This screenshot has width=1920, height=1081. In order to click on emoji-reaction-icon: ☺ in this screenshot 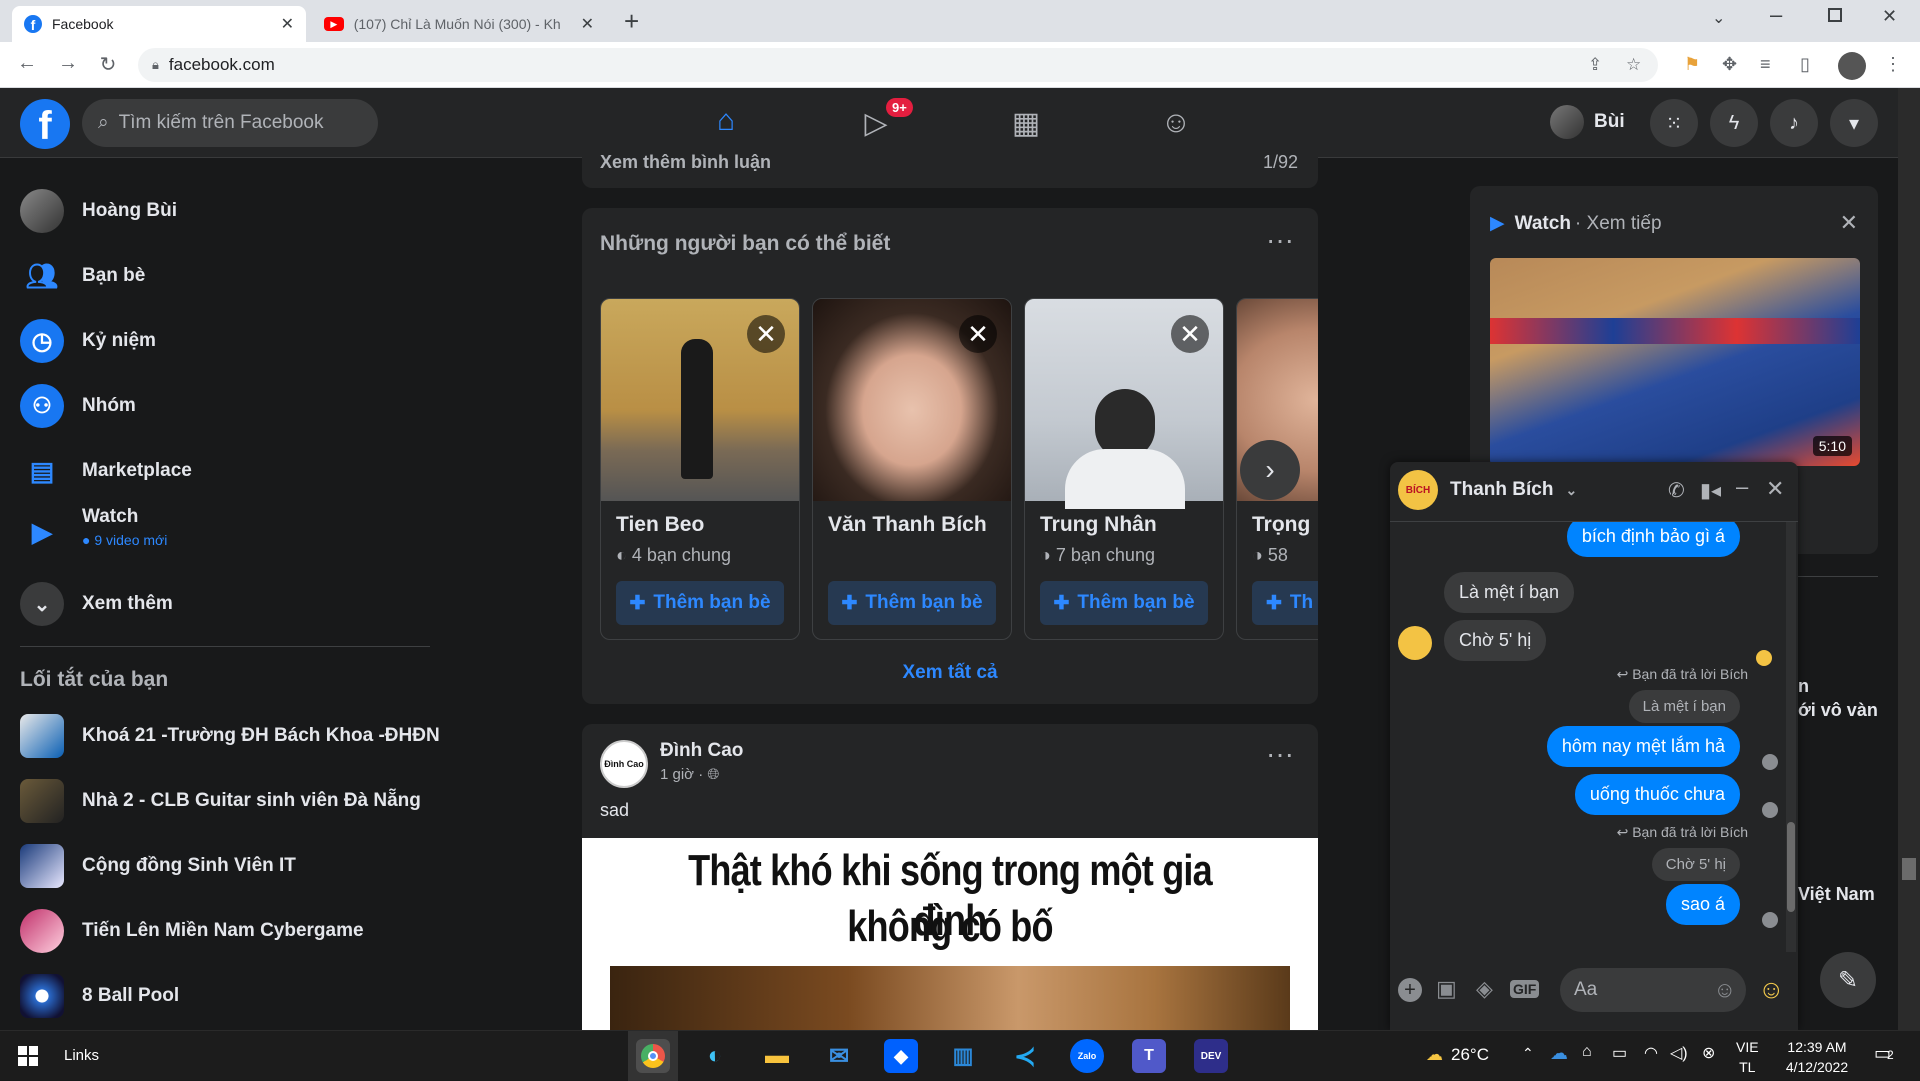, I will do `click(1771, 989)`.